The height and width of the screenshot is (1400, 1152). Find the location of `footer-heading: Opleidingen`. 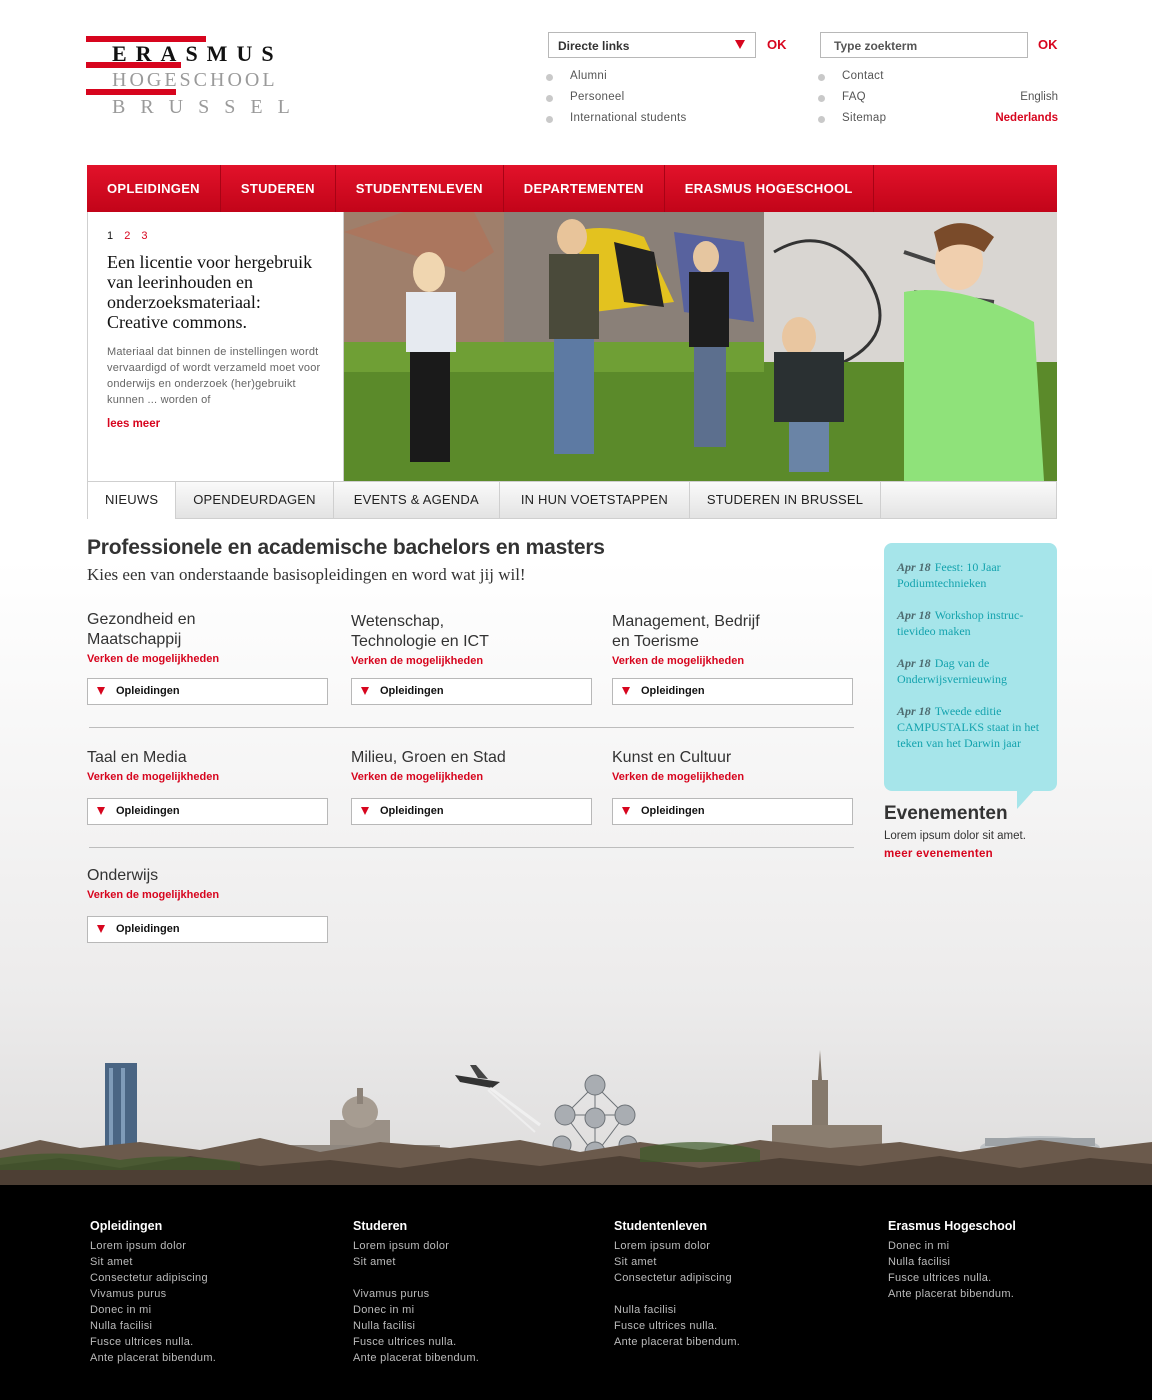

footer-heading: Opleidingen is located at coordinates (126, 1226).